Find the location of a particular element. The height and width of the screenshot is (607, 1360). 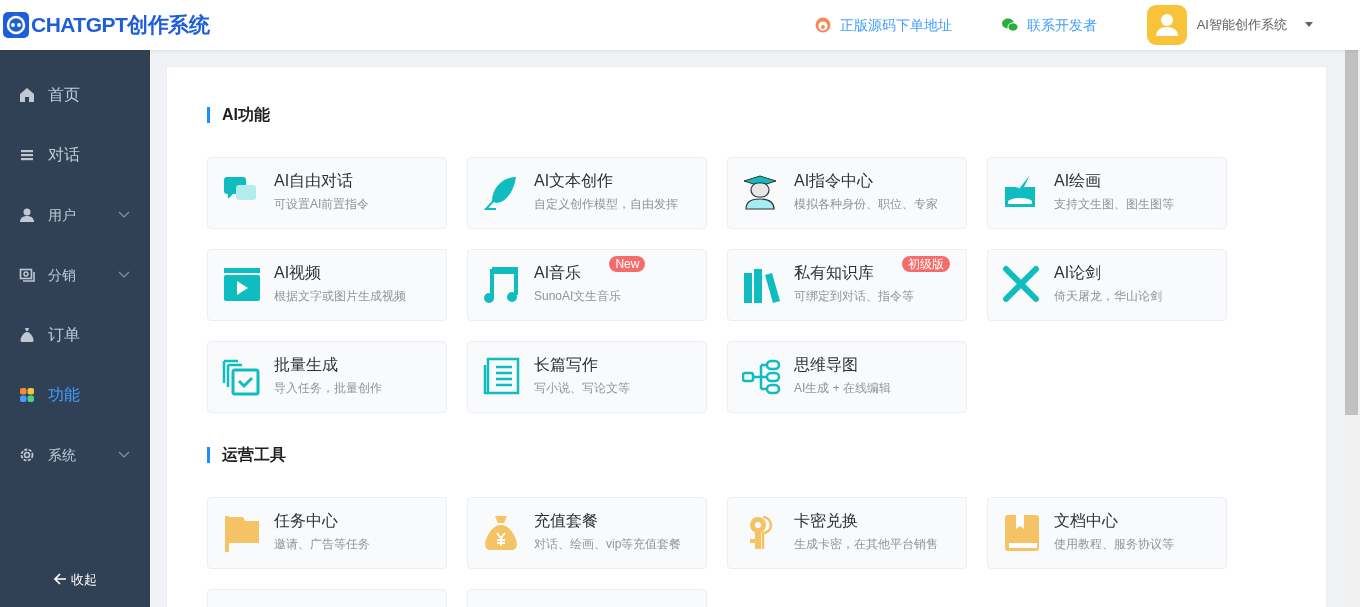

four-squares-icon is located at coordinates (27, 395).